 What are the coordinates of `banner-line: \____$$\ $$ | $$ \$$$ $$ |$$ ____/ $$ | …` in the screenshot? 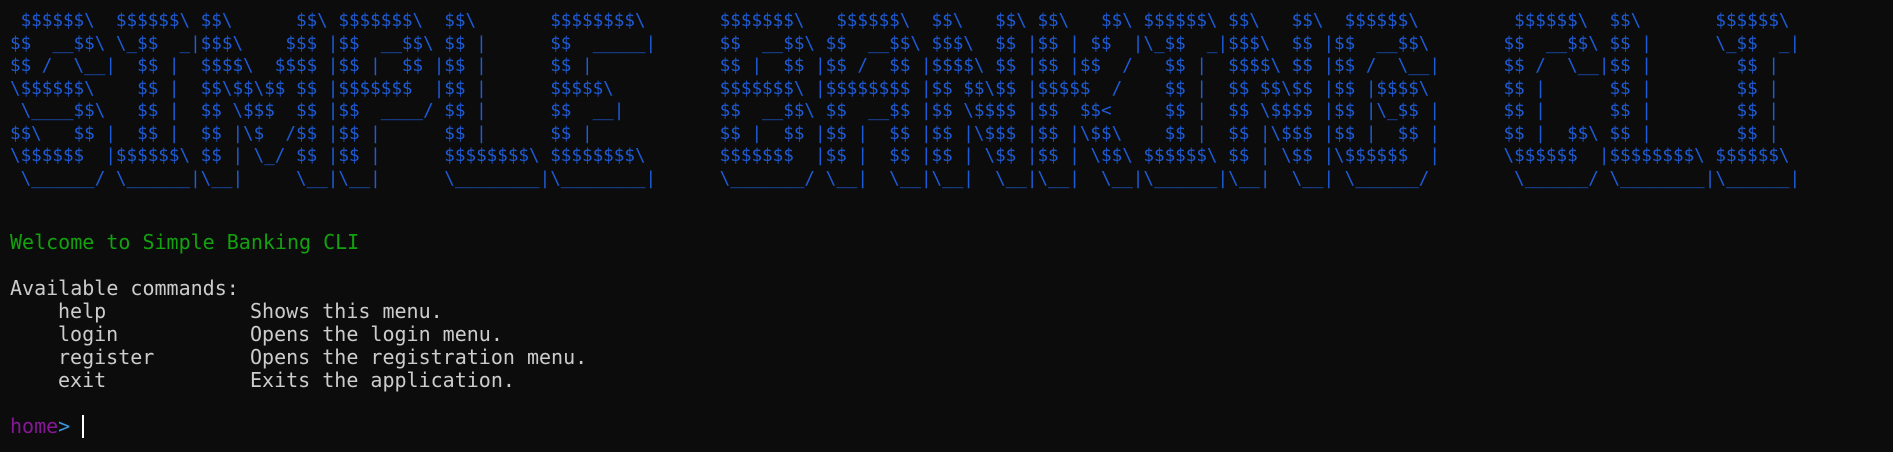 It's located at (905, 111).